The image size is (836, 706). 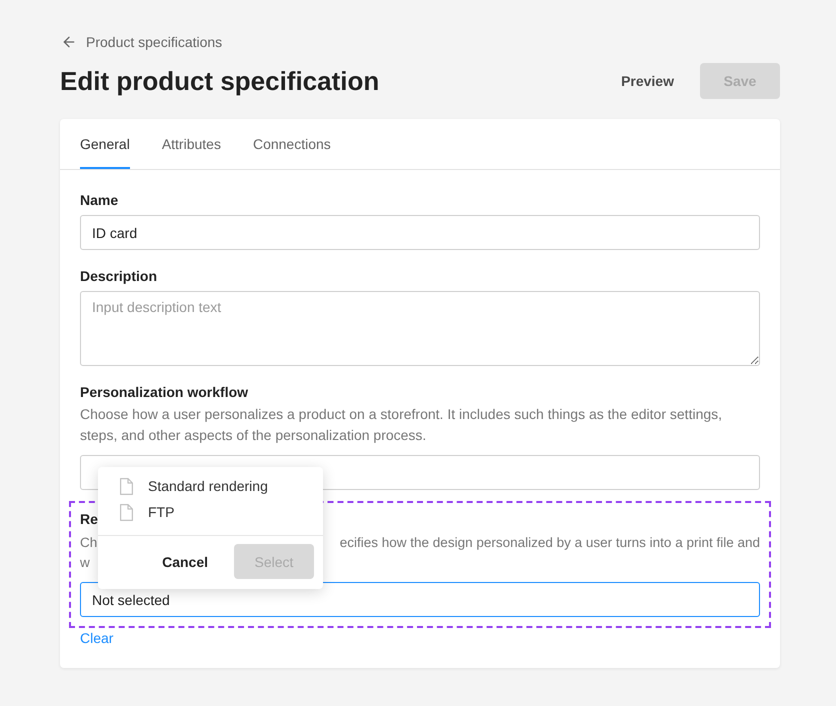 What do you see at coordinates (89, 519) in the screenshot?
I see `field-label: Re` at bounding box center [89, 519].